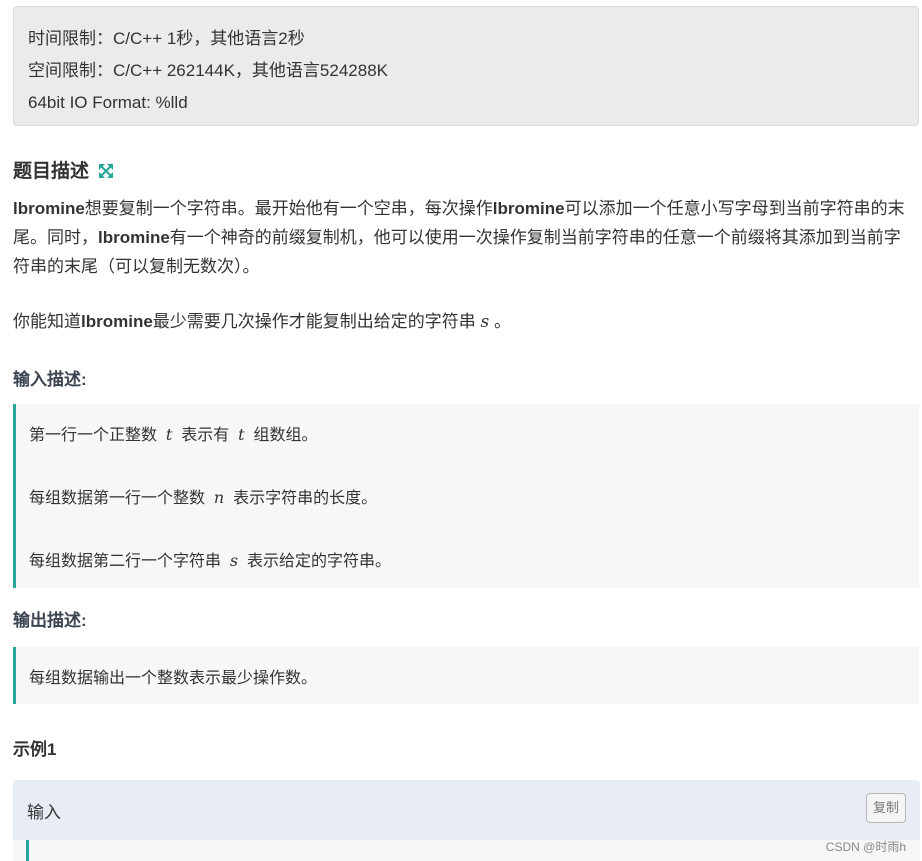 The width and height of the screenshot is (922, 861). I want to click on input-desc-line-2: 每组数据第一行一个整数 n 表示字符串的长度。, so click(203, 496).